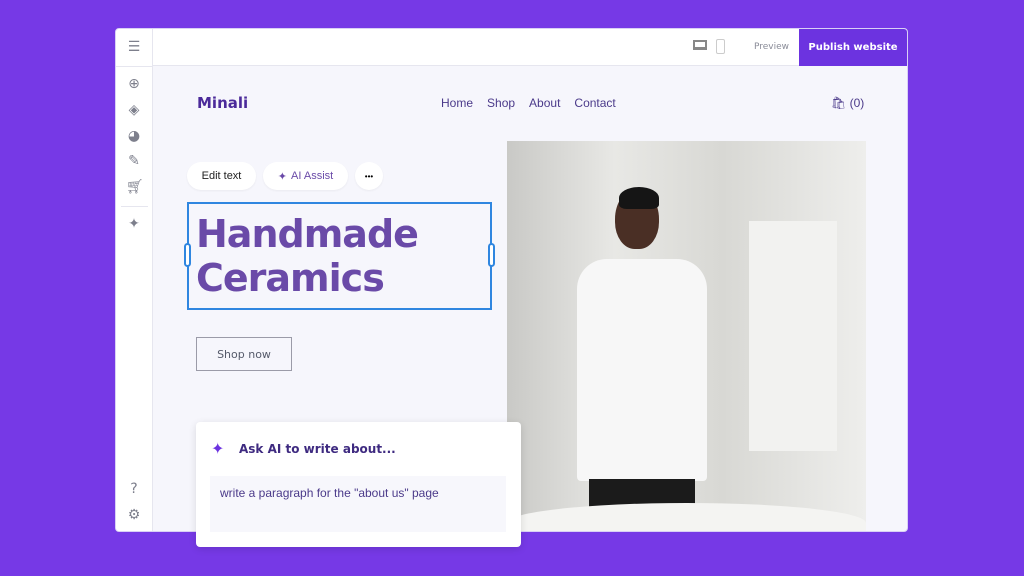 The image size is (1024, 576). I want to click on top-bar: Preview Publish website, so click(530, 47).